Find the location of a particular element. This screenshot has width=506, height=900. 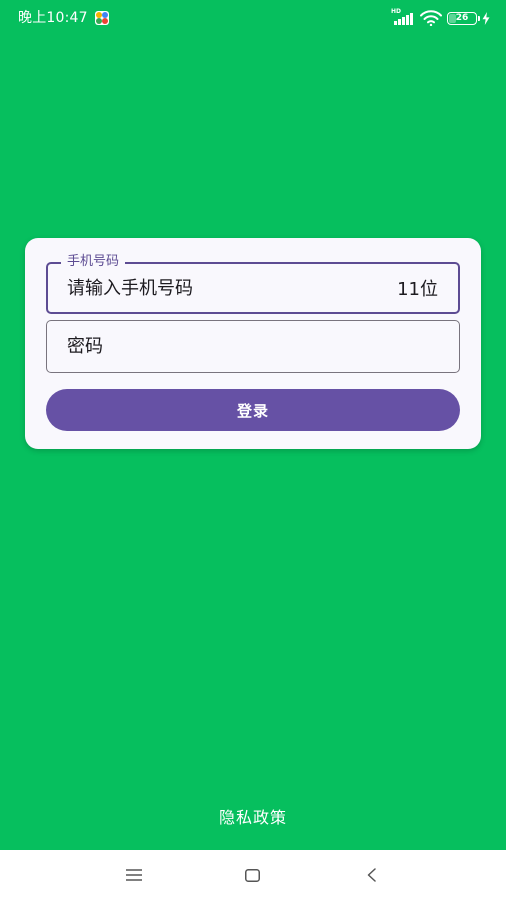

system-navigation-bar is located at coordinates (253, 875).